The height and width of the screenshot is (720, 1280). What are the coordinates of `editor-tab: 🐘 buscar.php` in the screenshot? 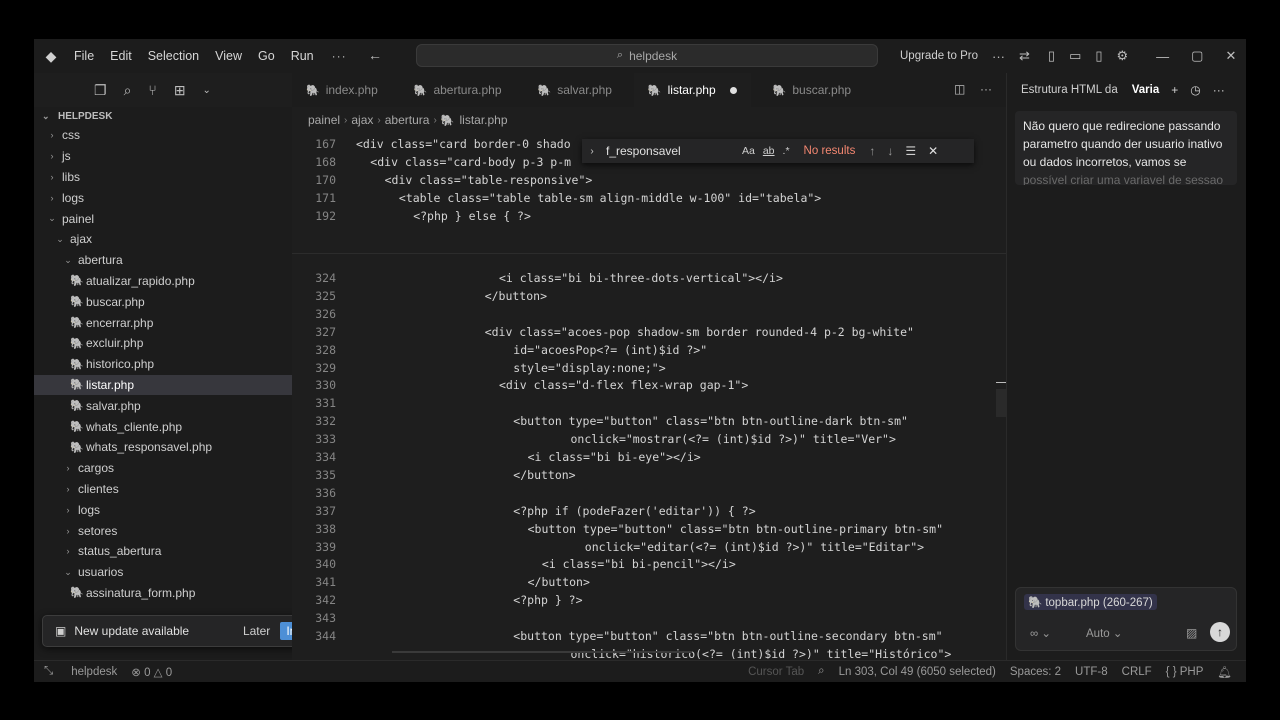 It's located at (812, 90).